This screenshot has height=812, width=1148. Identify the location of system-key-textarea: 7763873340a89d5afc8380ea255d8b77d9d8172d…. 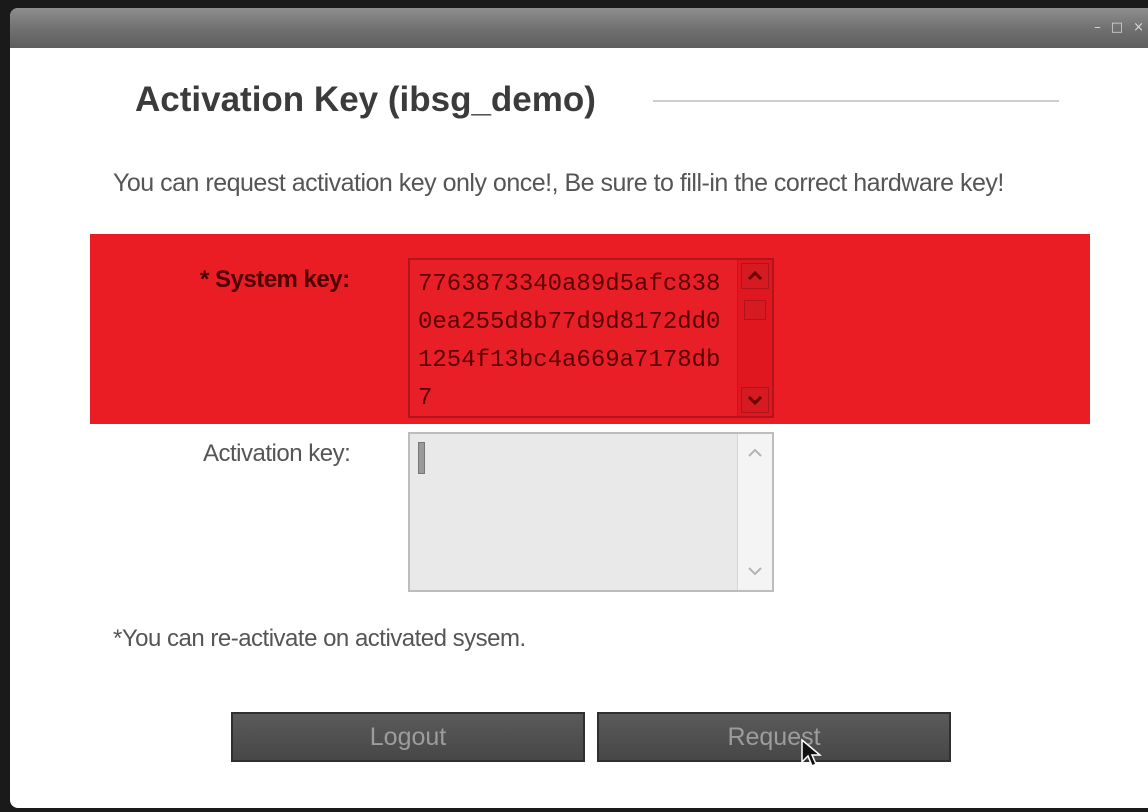
(591, 338).